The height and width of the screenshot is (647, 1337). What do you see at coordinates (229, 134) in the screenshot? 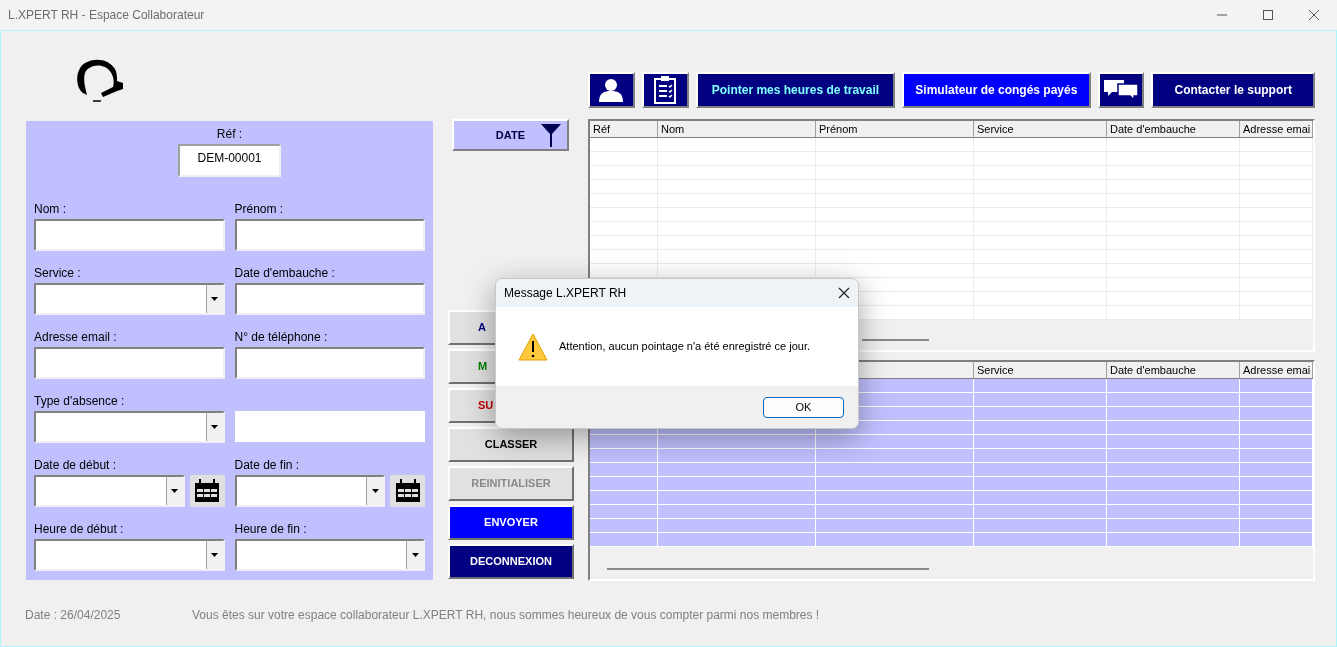
I see `field-label: Réf :` at bounding box center [229, 134].